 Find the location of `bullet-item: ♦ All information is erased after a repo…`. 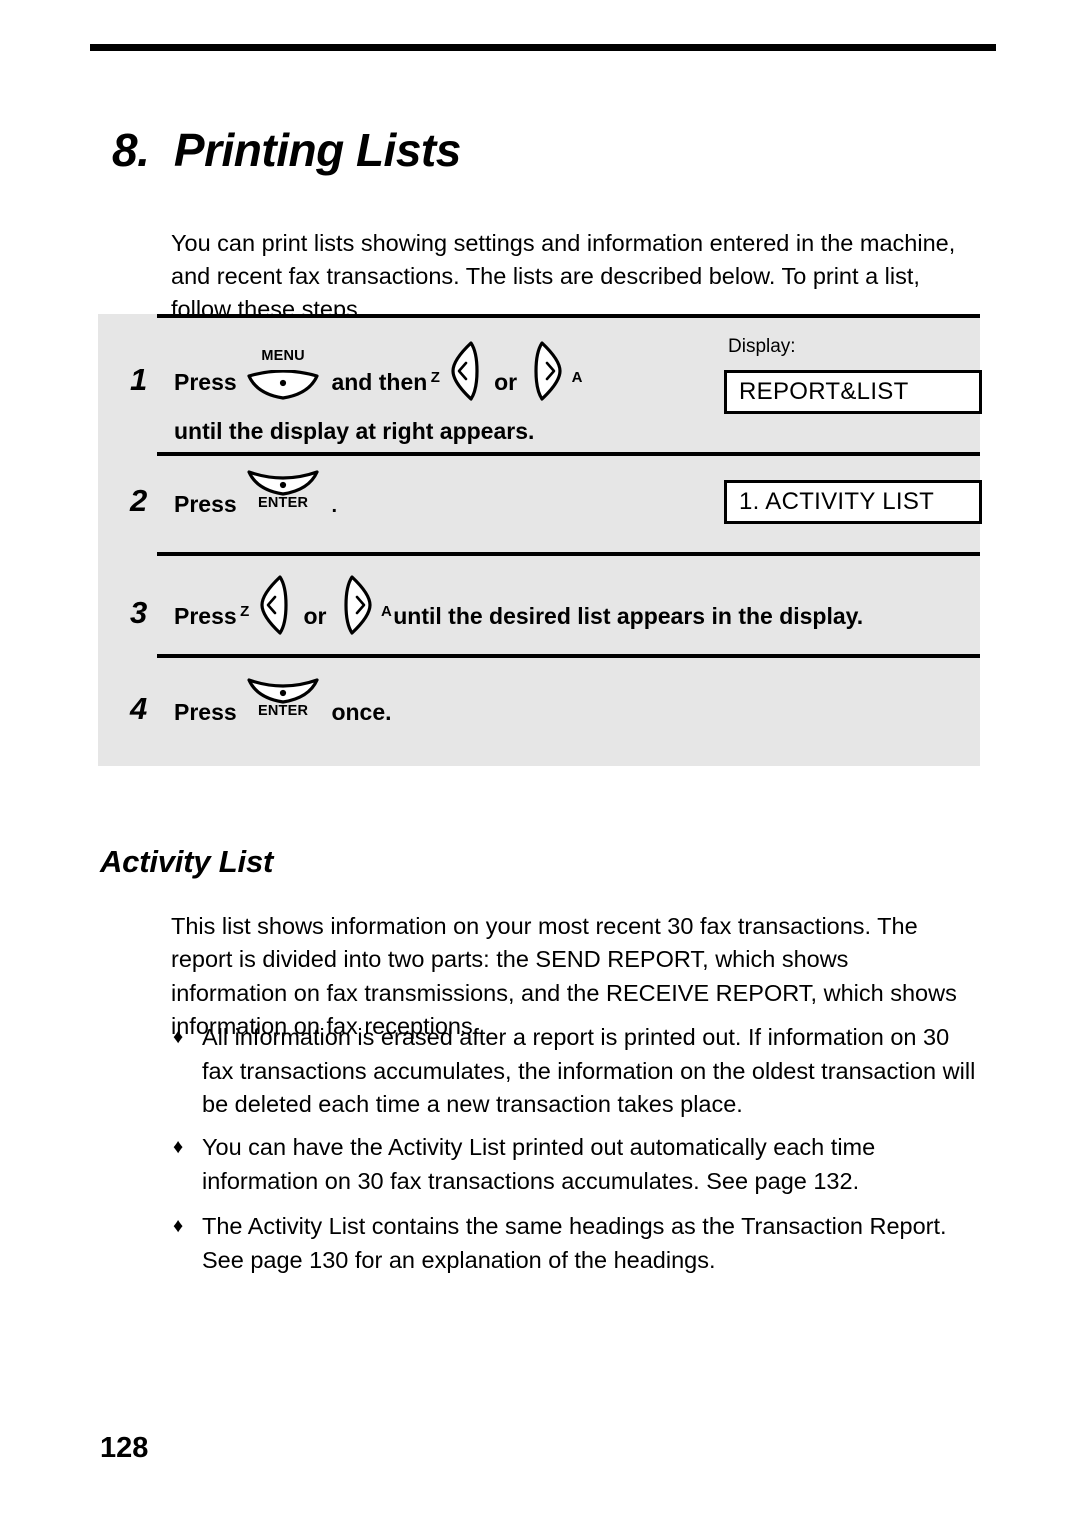

bullet-item: ♦ All information is erased after a repo… is located at coordinates (573, 1071).